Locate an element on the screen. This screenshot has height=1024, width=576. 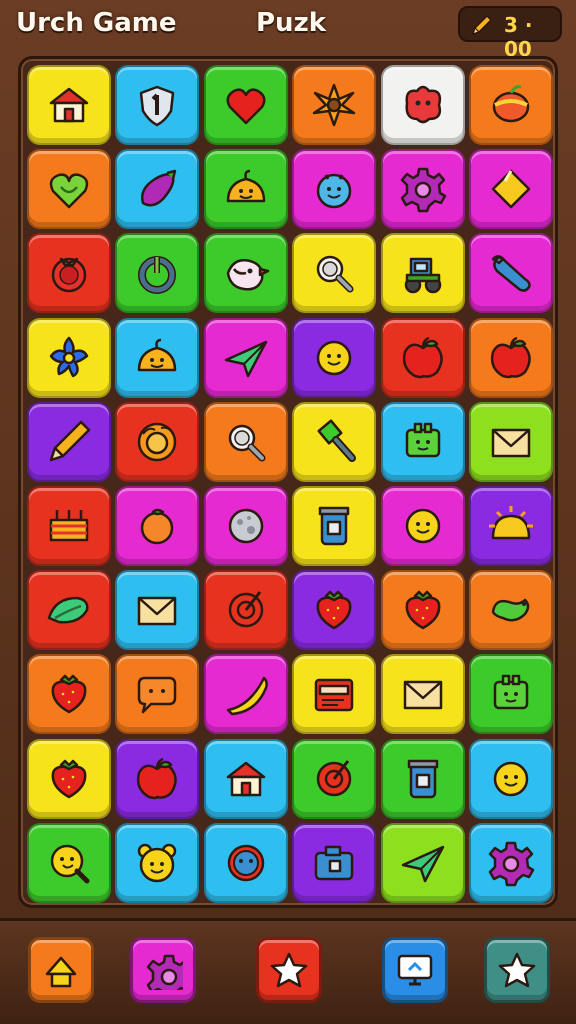
tile-banana is located at coordinates (245, 694).